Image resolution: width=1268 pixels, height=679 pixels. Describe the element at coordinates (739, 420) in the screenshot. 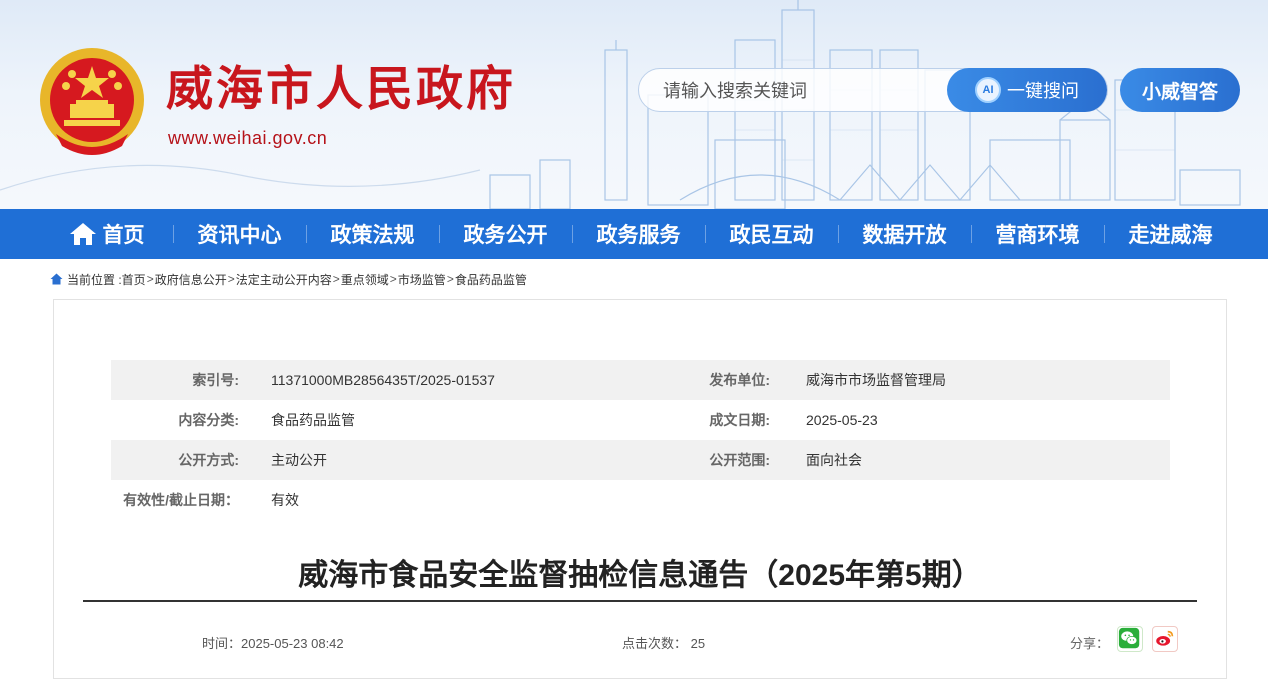

I see `date-label: 成文日期:` at that location.